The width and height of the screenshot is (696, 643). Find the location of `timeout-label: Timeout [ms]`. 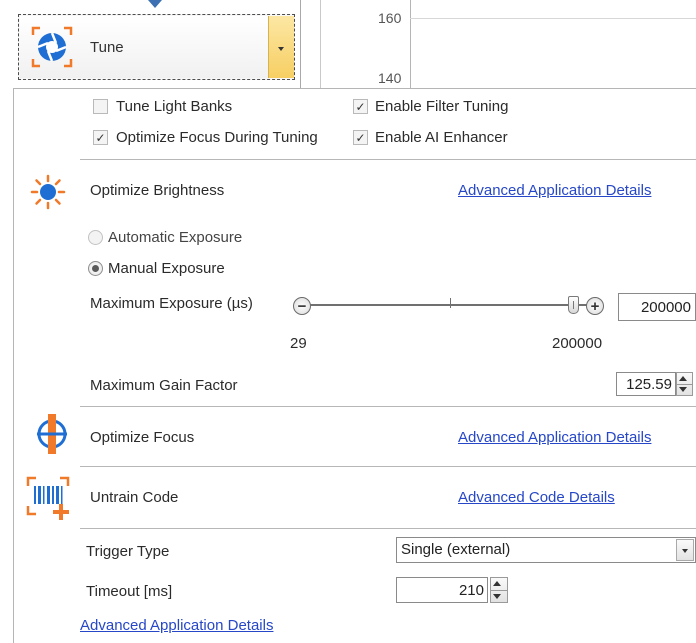

timeout-label: Timeout [ms] is located at coordinates (129, 591).